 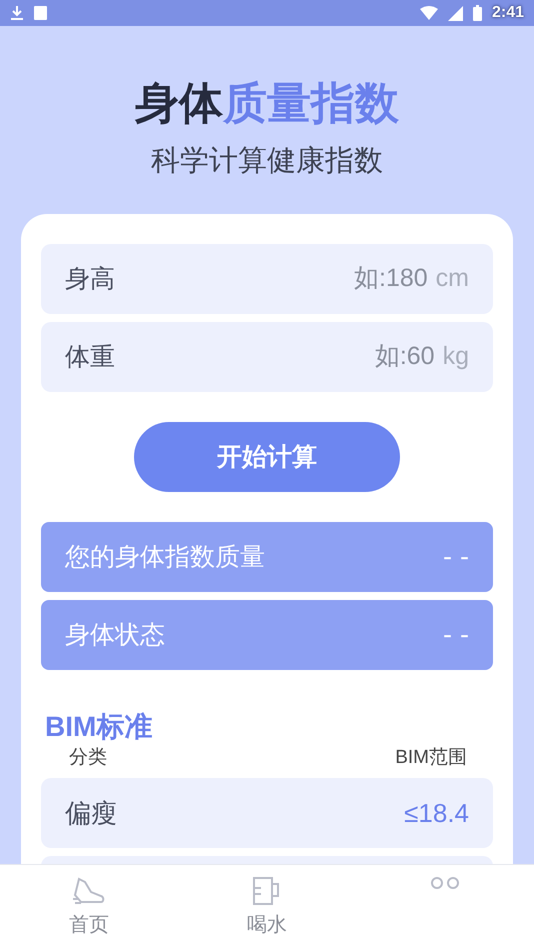 What do you see at coordinates (508, 13) in the screenshot?
I see `clock-time: 2:41` at bounding box center [508, 13].